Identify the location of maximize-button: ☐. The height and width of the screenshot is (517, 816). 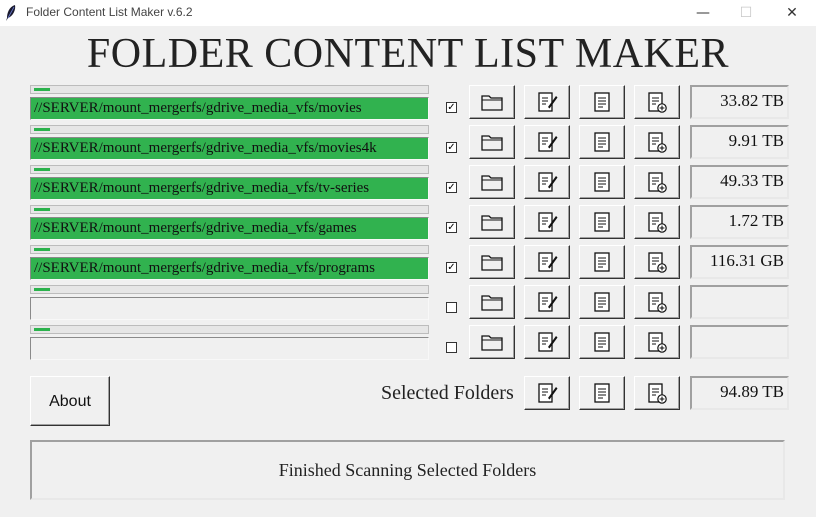
(746, 13).